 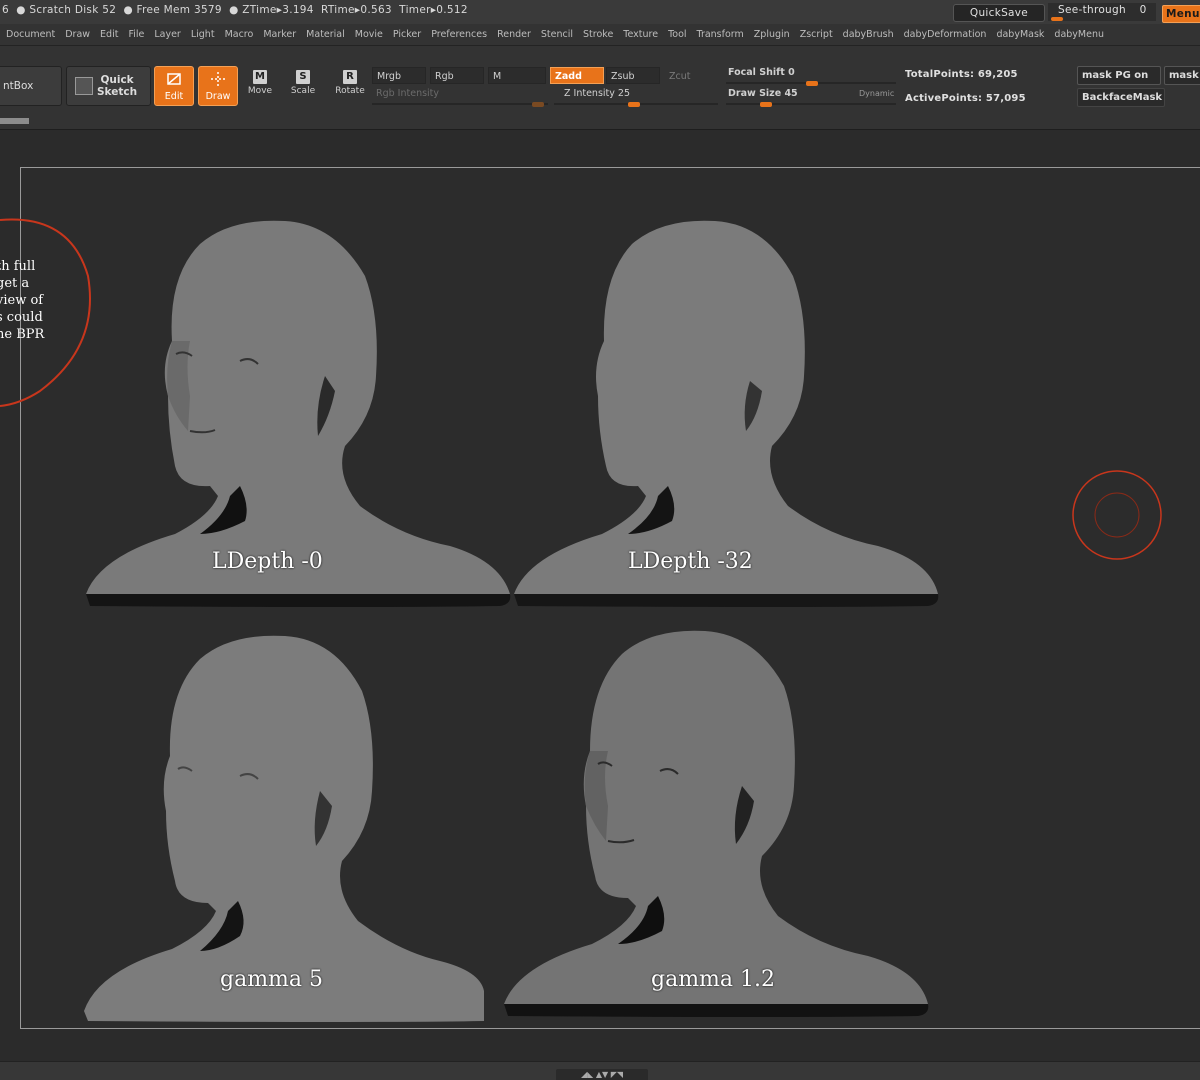 I want to click on draw-crosshair-icon, so click(x=218, y=81).